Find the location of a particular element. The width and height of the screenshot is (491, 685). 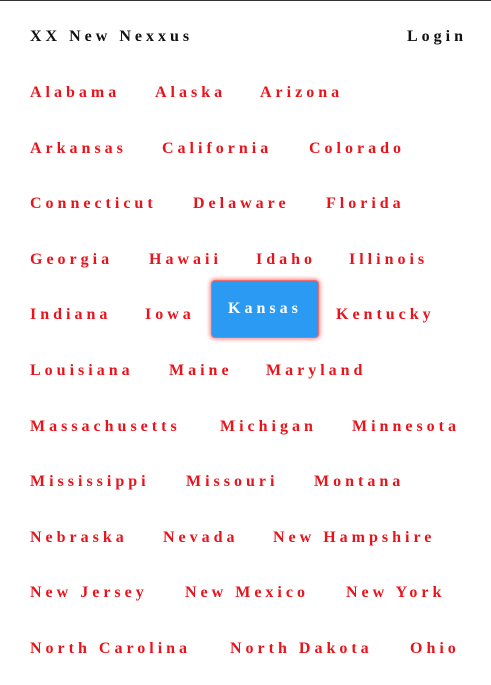

state-link-arkansas: Arkansas is located at coordinates (78, 149).